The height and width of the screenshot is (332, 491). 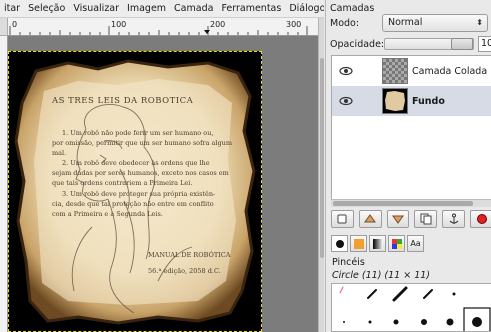 I want to click on opacity-slider, so click(x=429, y=44).